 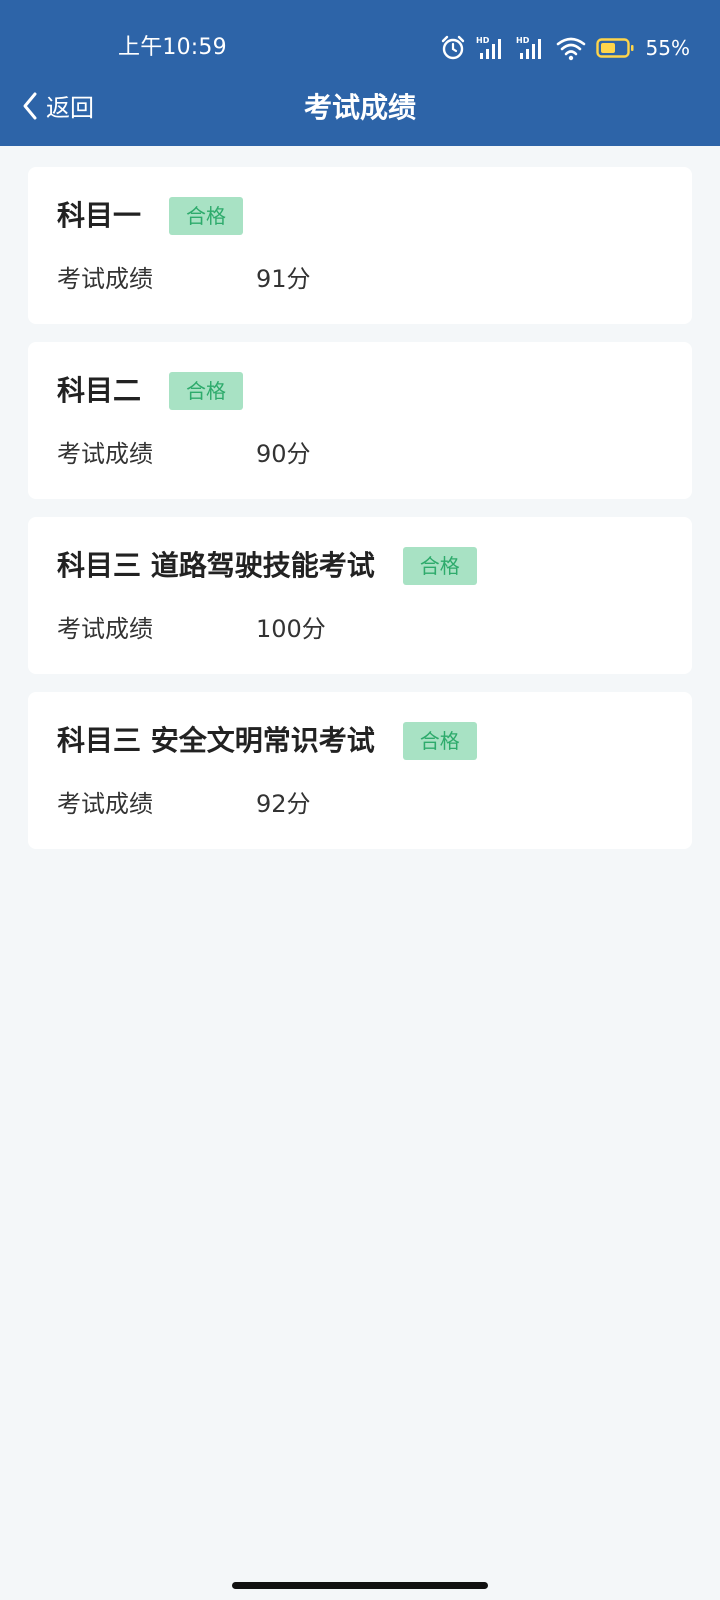 I want to click on exam-card: 科目三 安全文明常识考试 合格 考试成绩 92分, so click(x=360, y=770).